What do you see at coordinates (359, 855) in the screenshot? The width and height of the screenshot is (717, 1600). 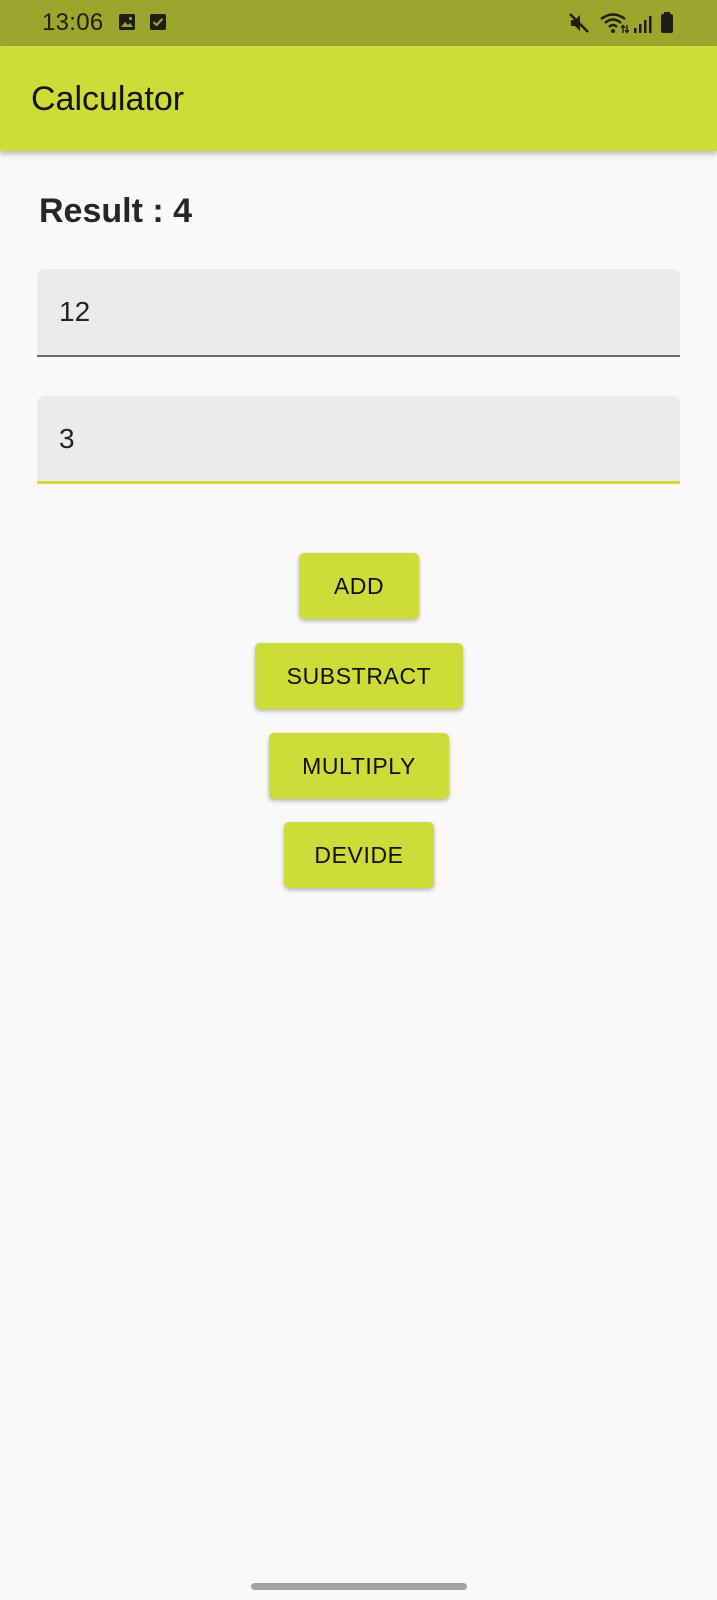 I see `divide-button: DEVIDE` at bounding box center [359, 855].